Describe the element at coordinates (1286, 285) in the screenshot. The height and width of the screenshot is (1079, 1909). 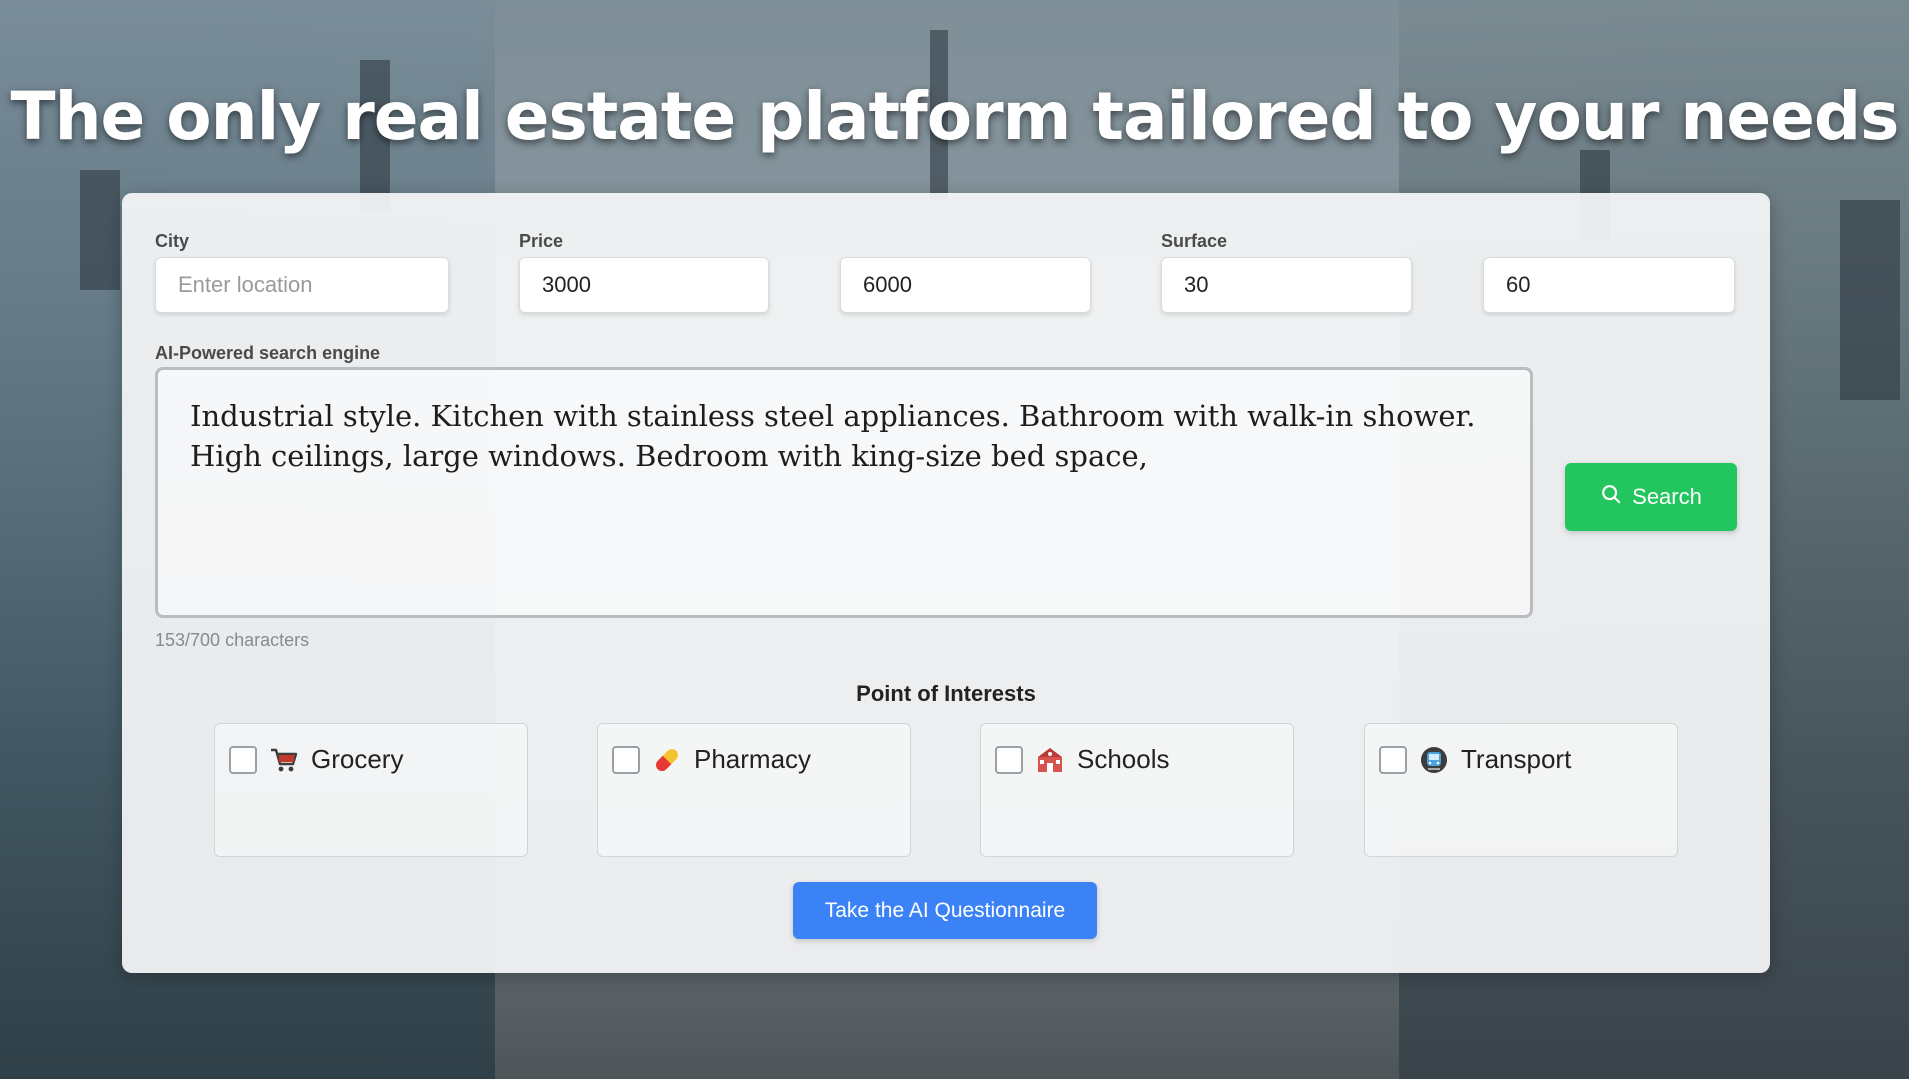
I see `surface-min-input` at that location.